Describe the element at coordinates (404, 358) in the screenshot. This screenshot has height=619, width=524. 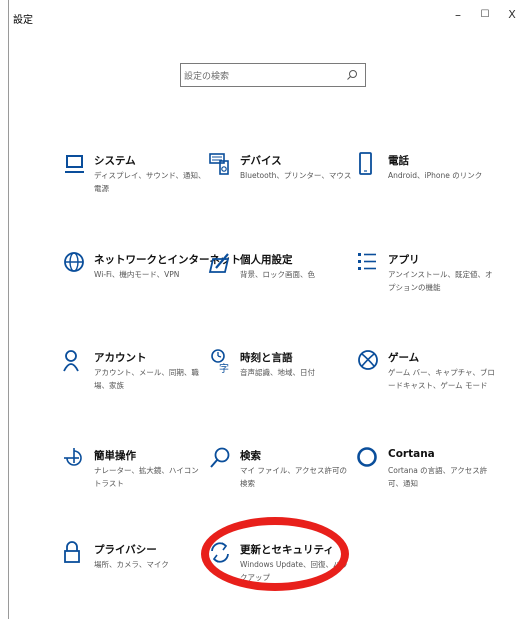
I see `item-title: ゲーム` at that location.